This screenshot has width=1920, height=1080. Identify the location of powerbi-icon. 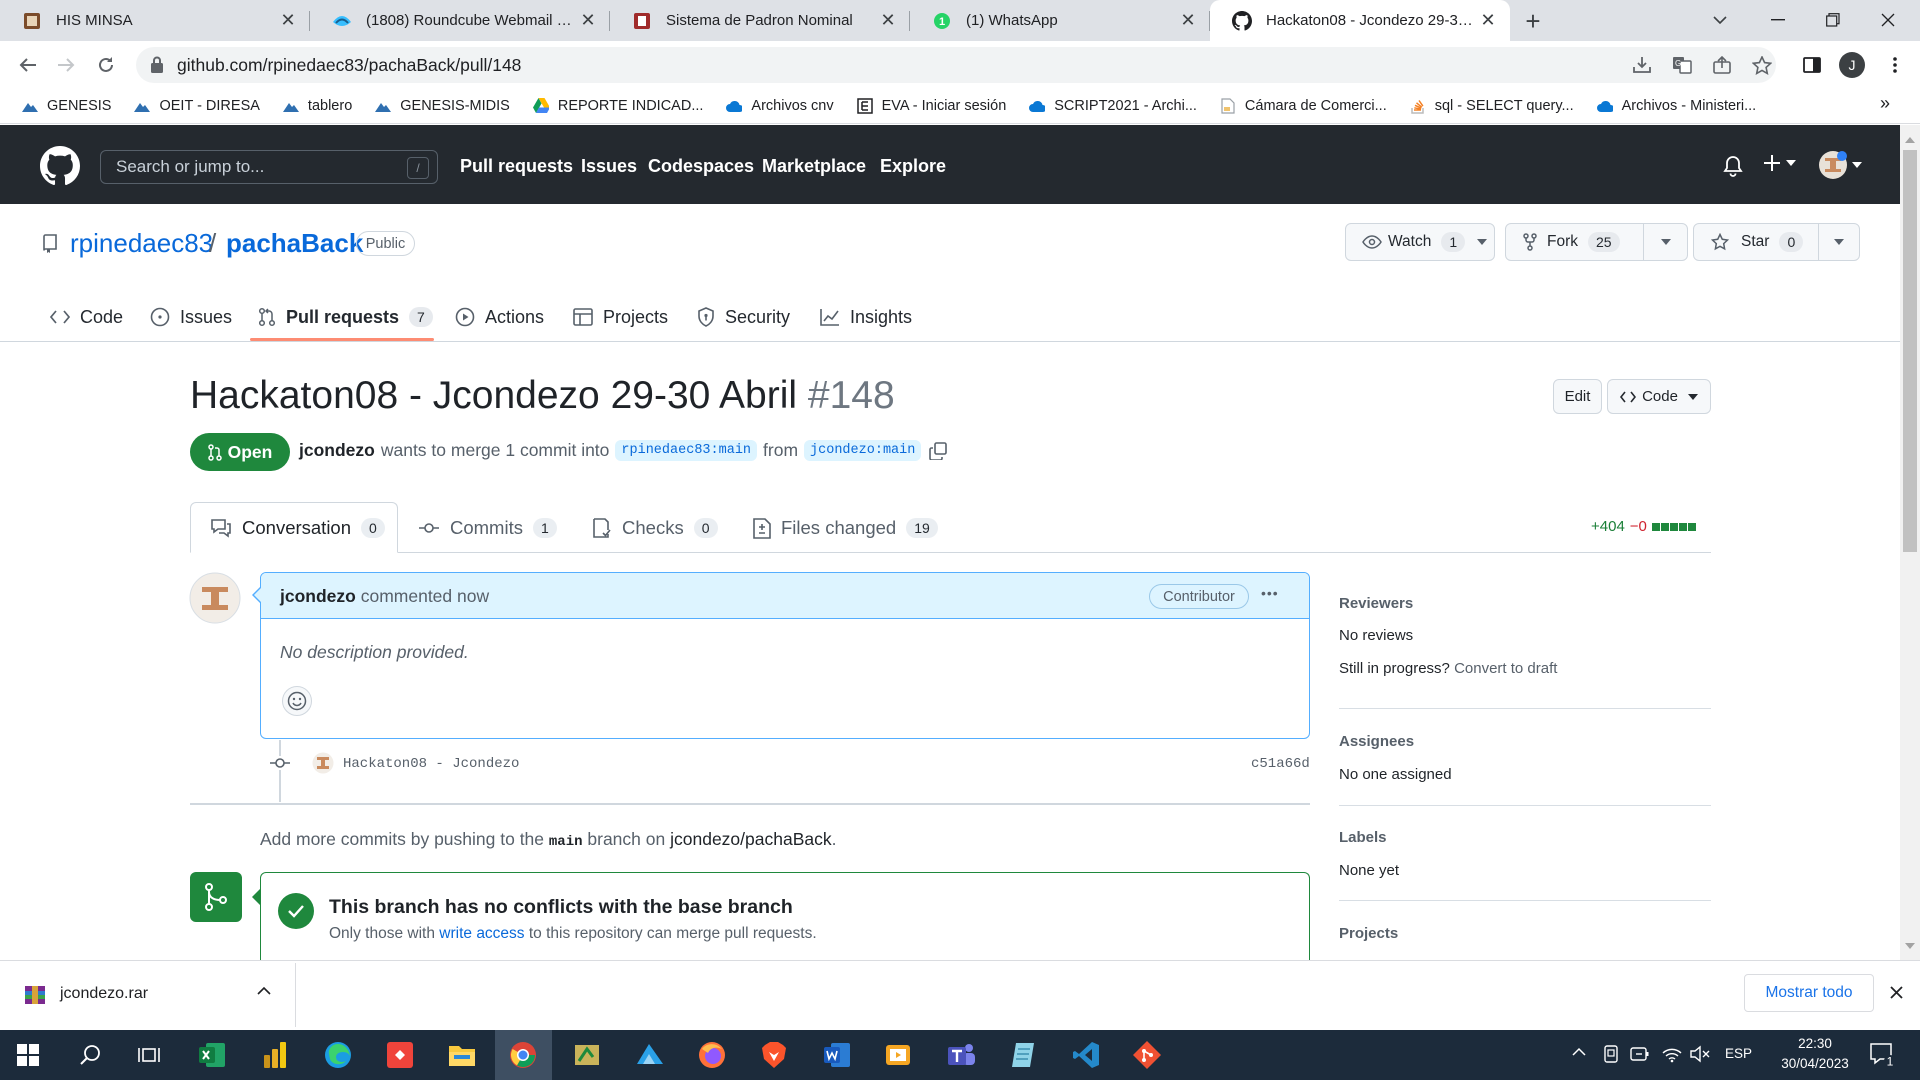
(275, 1055).